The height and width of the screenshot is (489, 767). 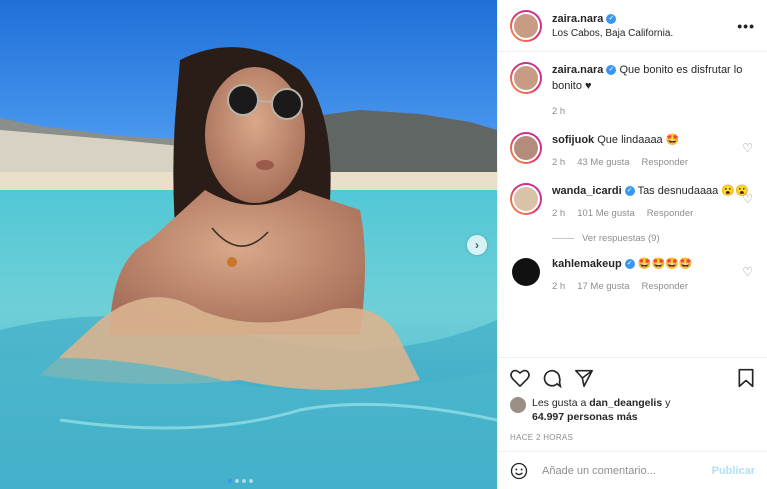 I want to click on comment-username: kahlemakeup, so click(x=587, y=264).